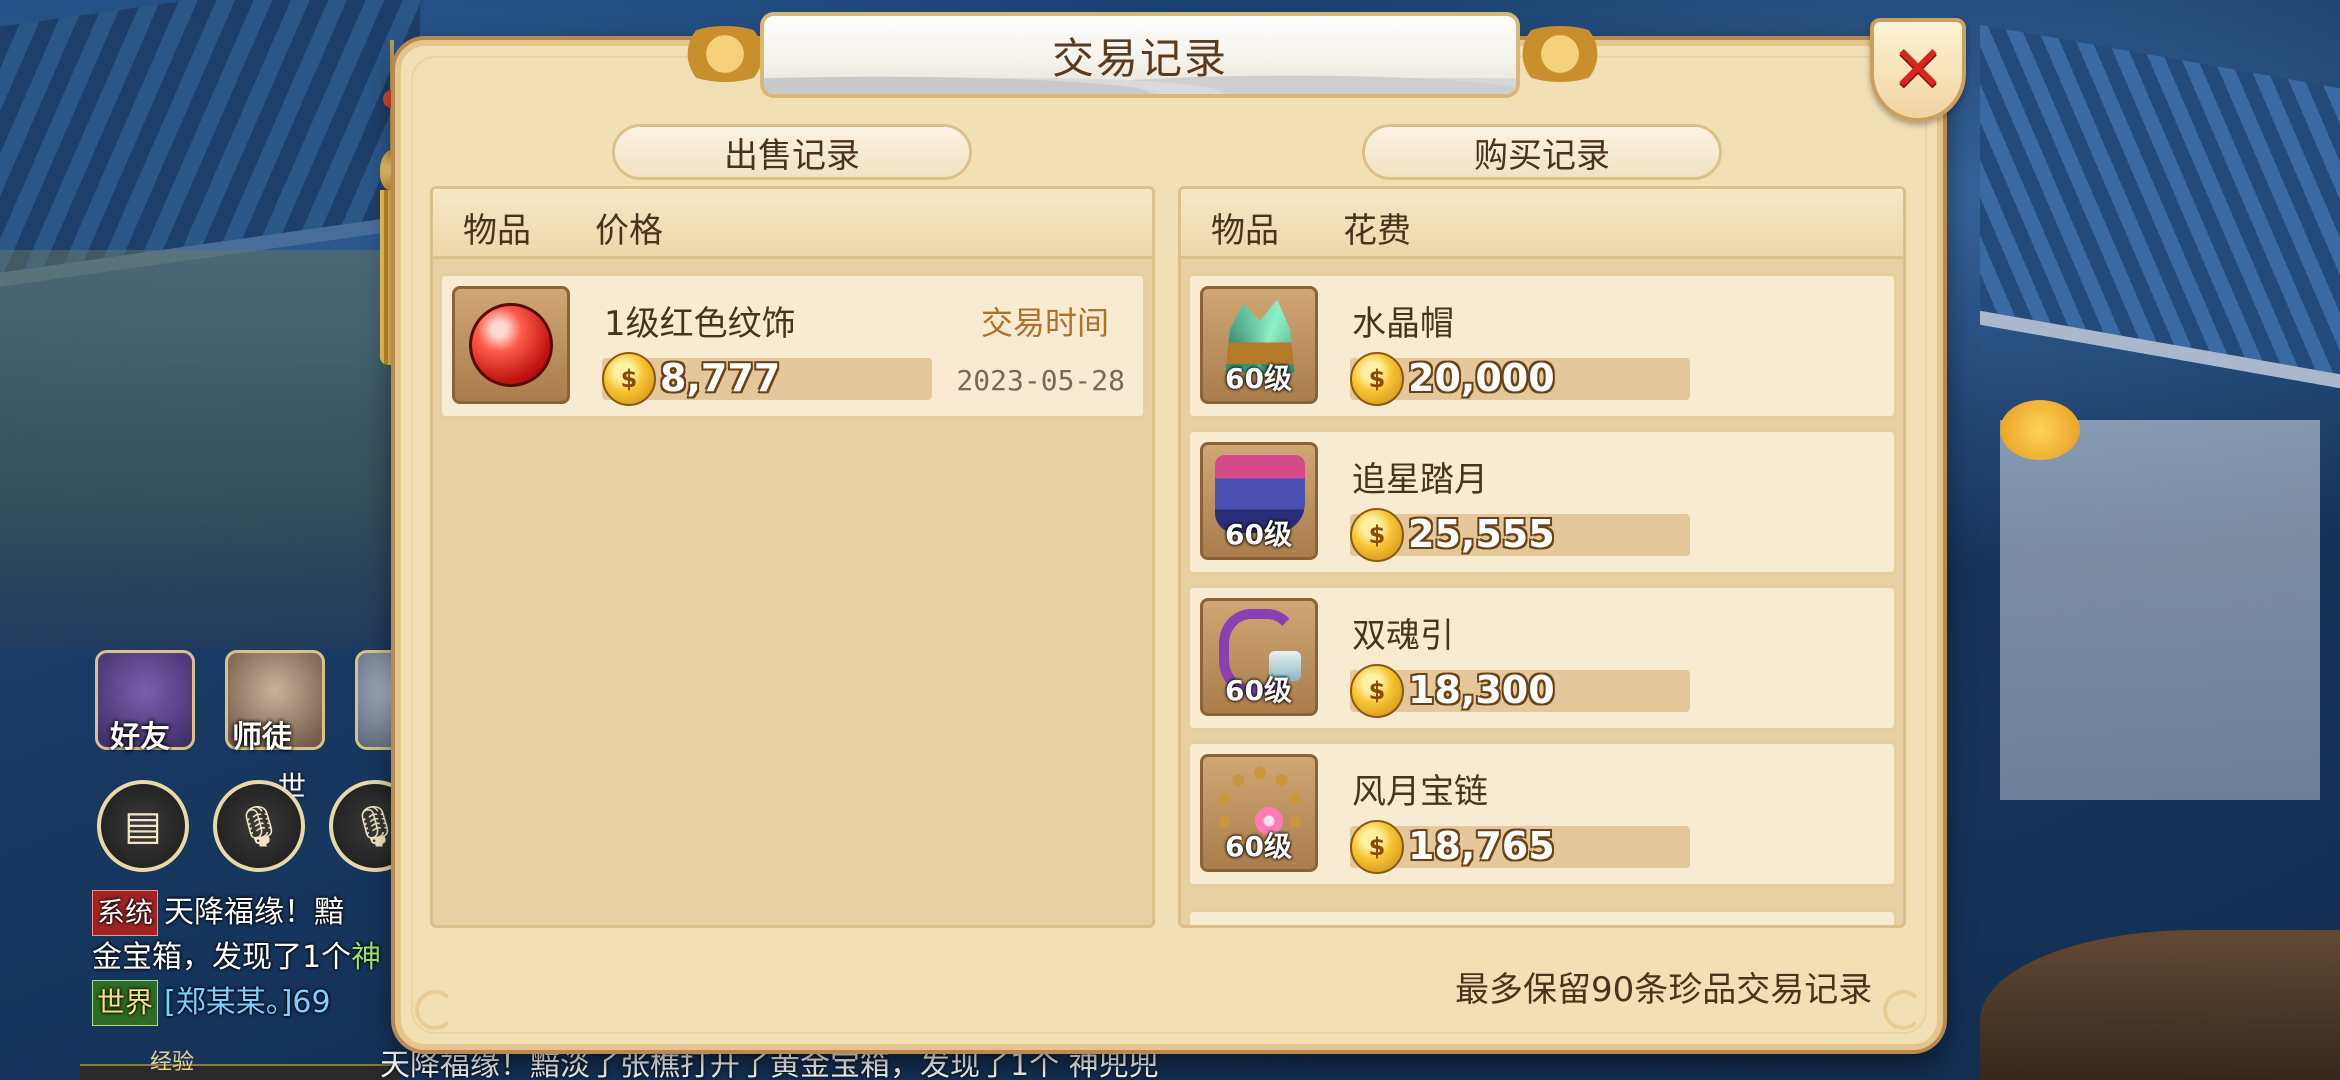  I want to click on title-plate: 交易记录, so click(1140, 55).